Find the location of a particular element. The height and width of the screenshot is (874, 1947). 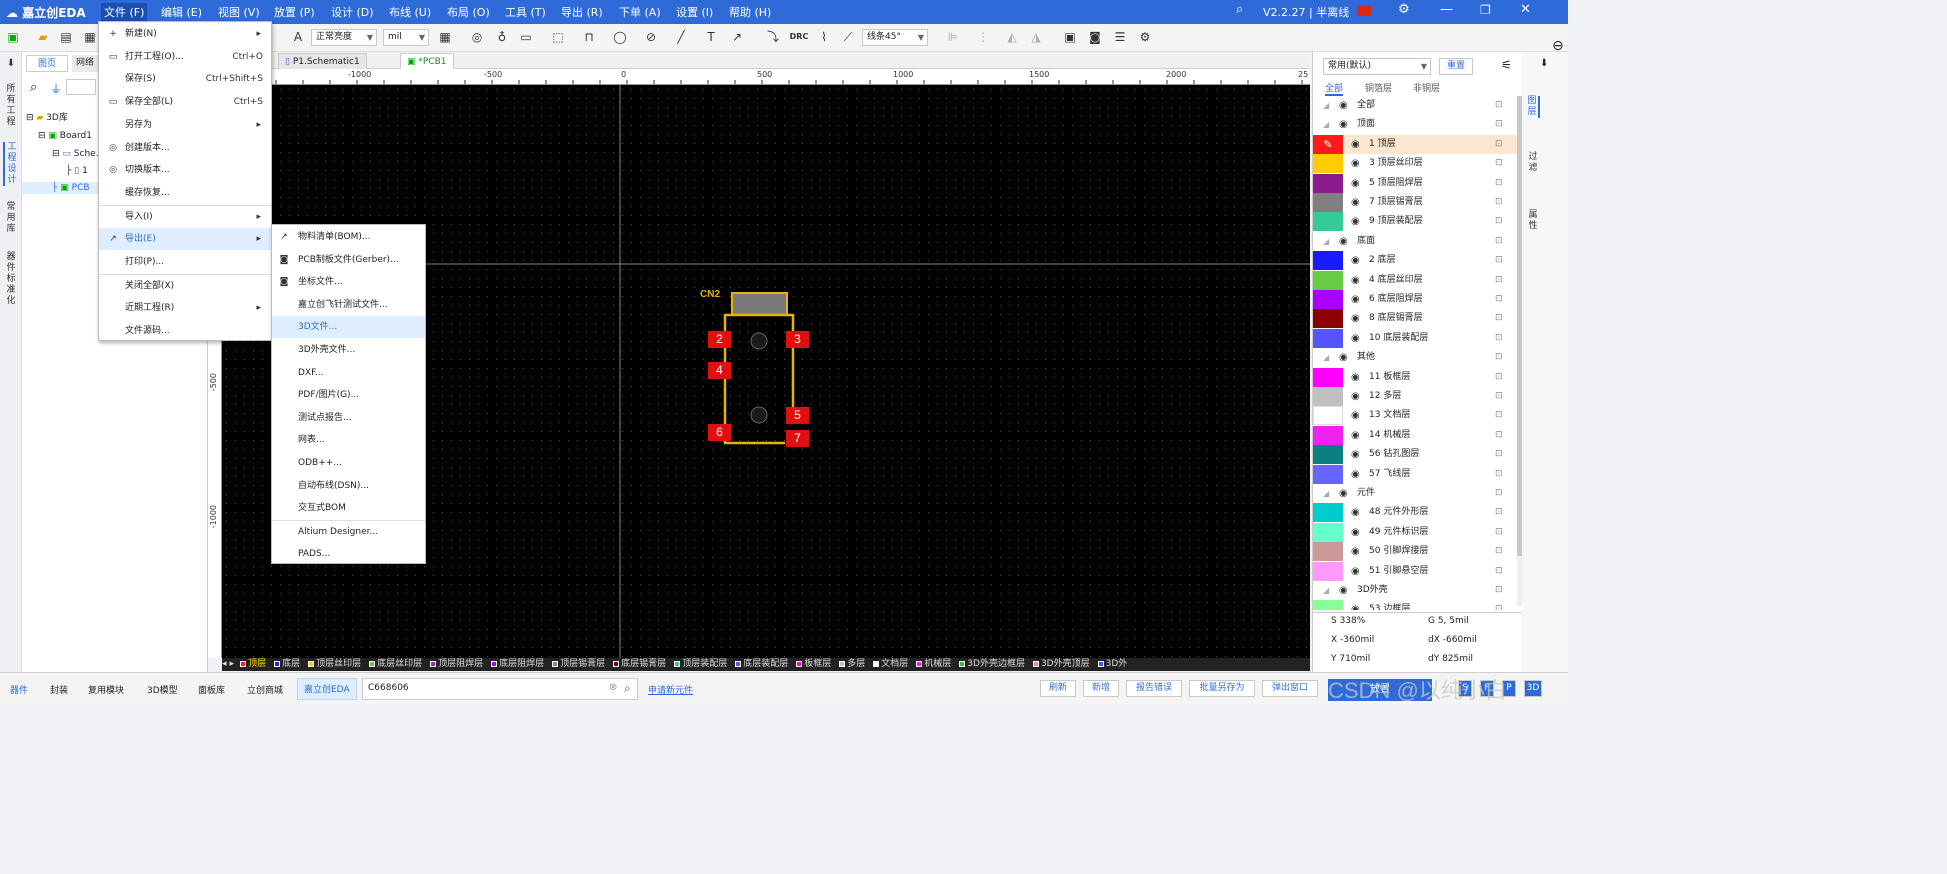

layer-bar-item: 3D外 is located at coordinates (1112, 664).